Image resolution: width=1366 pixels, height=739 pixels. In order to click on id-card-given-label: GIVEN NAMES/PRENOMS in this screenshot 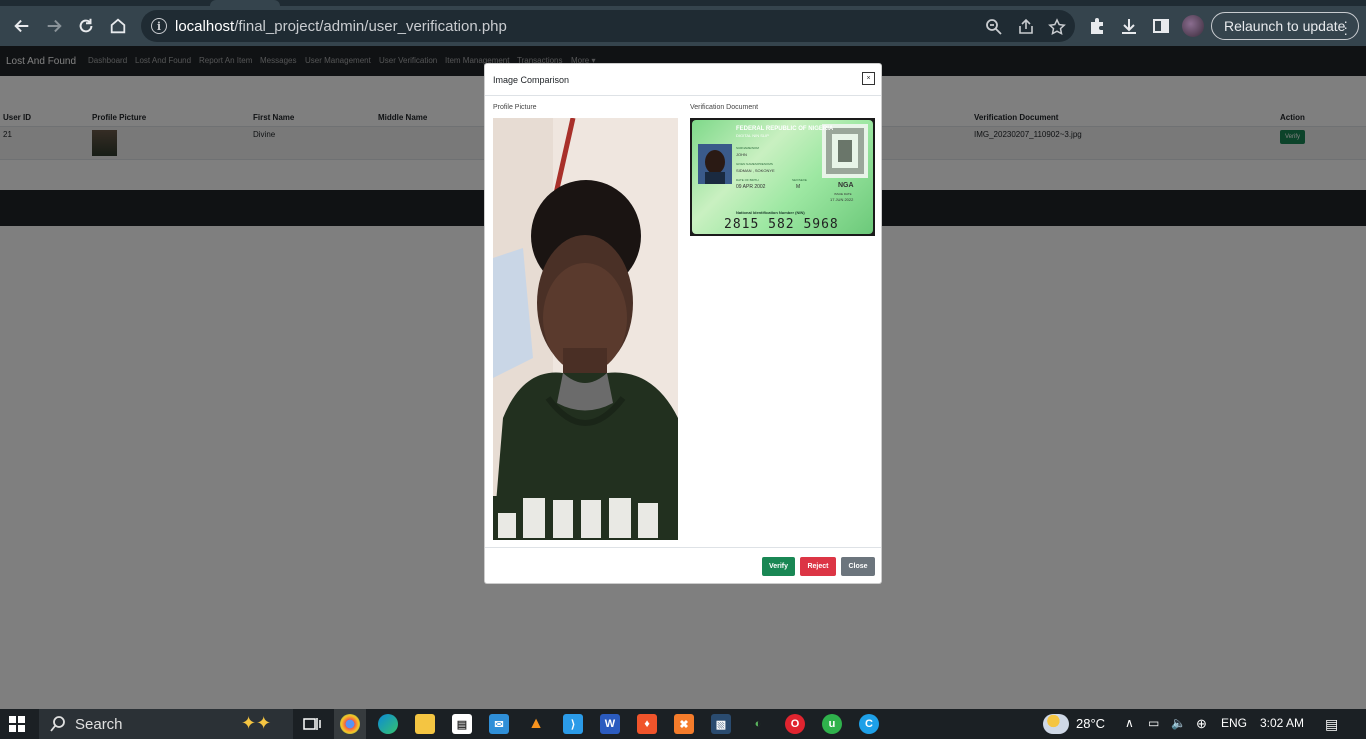, I will do `click(754, 164)`.